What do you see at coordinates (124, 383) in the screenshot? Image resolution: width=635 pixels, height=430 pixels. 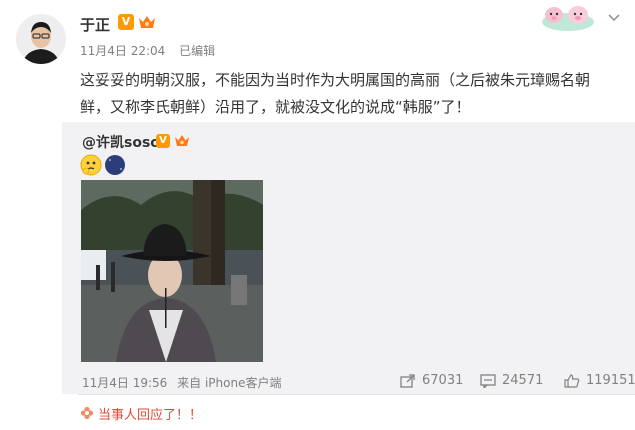 I see `repost-date: 11月4日 19:56` at bounding box center [124, 383].